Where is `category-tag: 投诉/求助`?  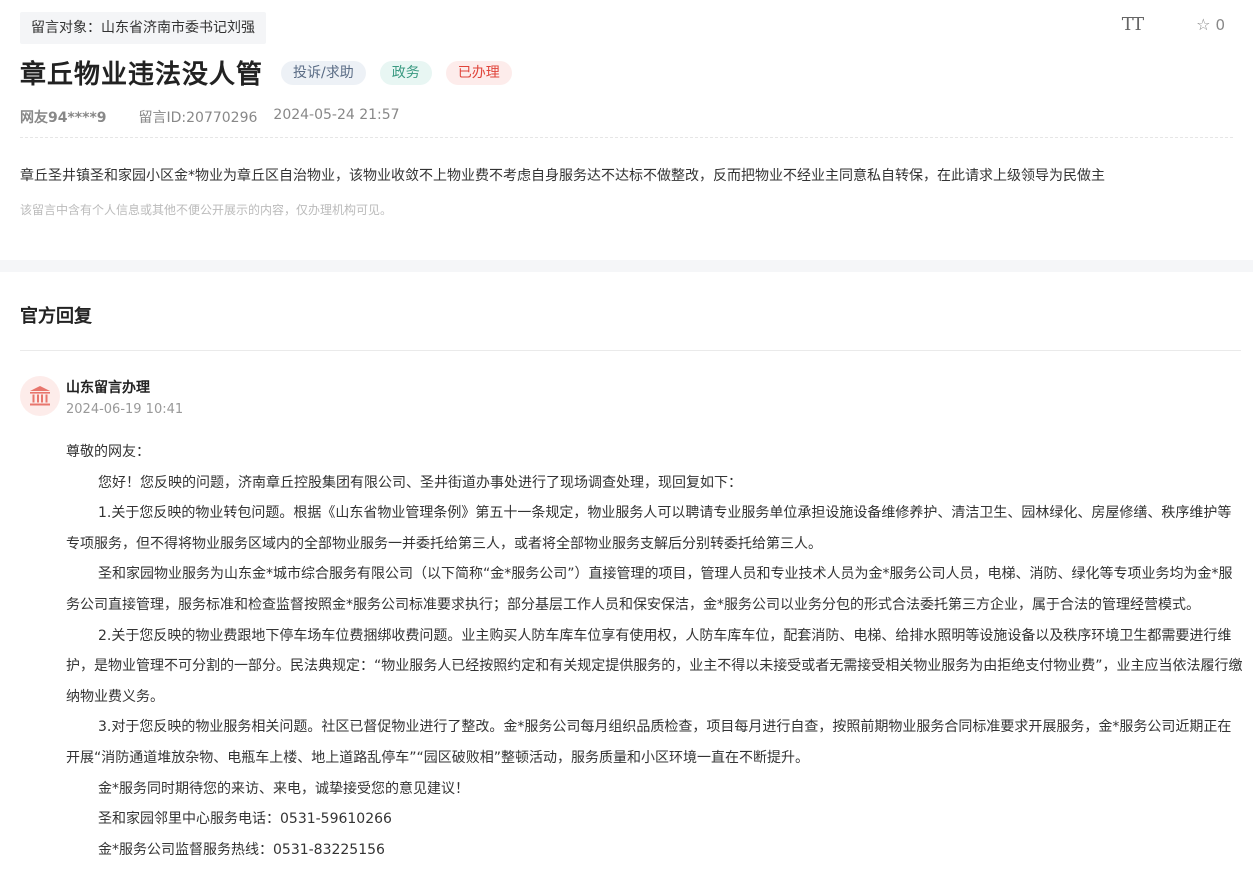
category-tag: 投诉/求助 is located at coordinates (323, 72).